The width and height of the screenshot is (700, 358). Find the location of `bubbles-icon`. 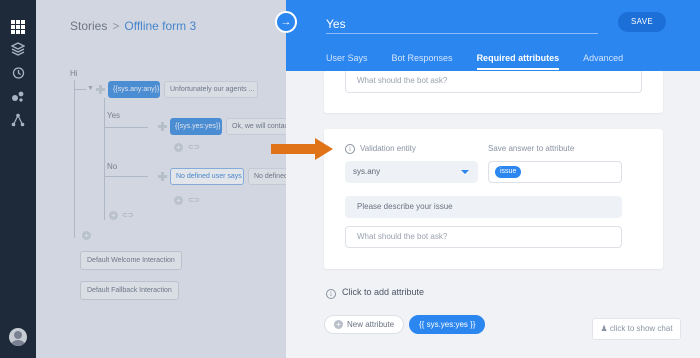

bubbles-icon is located at coordinates (18, 96).